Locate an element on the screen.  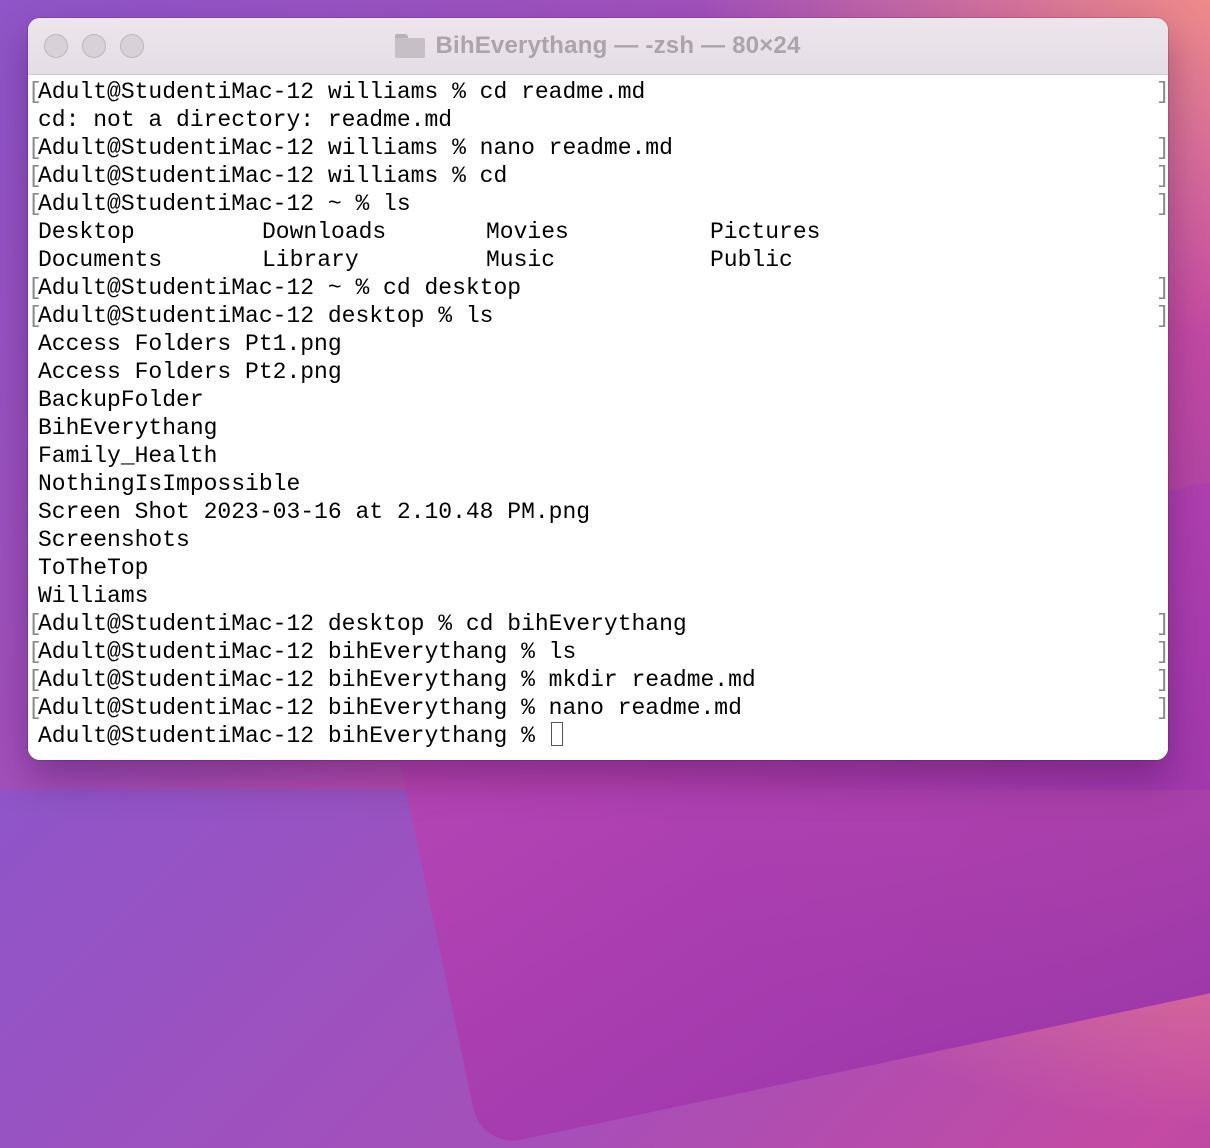
output-text: BihEverythang is located at coordinates (128, 428).